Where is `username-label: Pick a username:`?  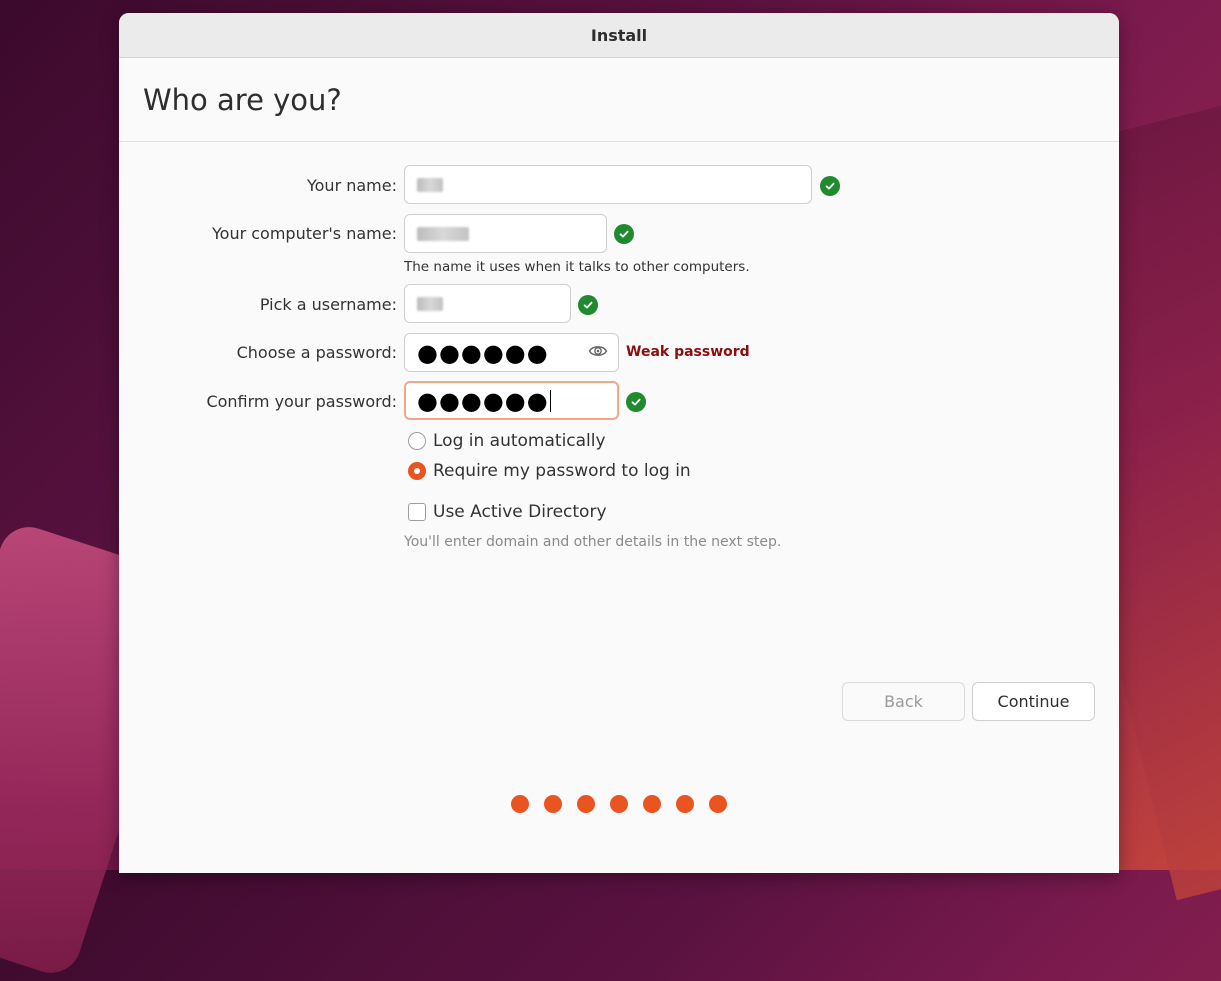 username-label: Pick a username: is located at coordinates (328, 304).